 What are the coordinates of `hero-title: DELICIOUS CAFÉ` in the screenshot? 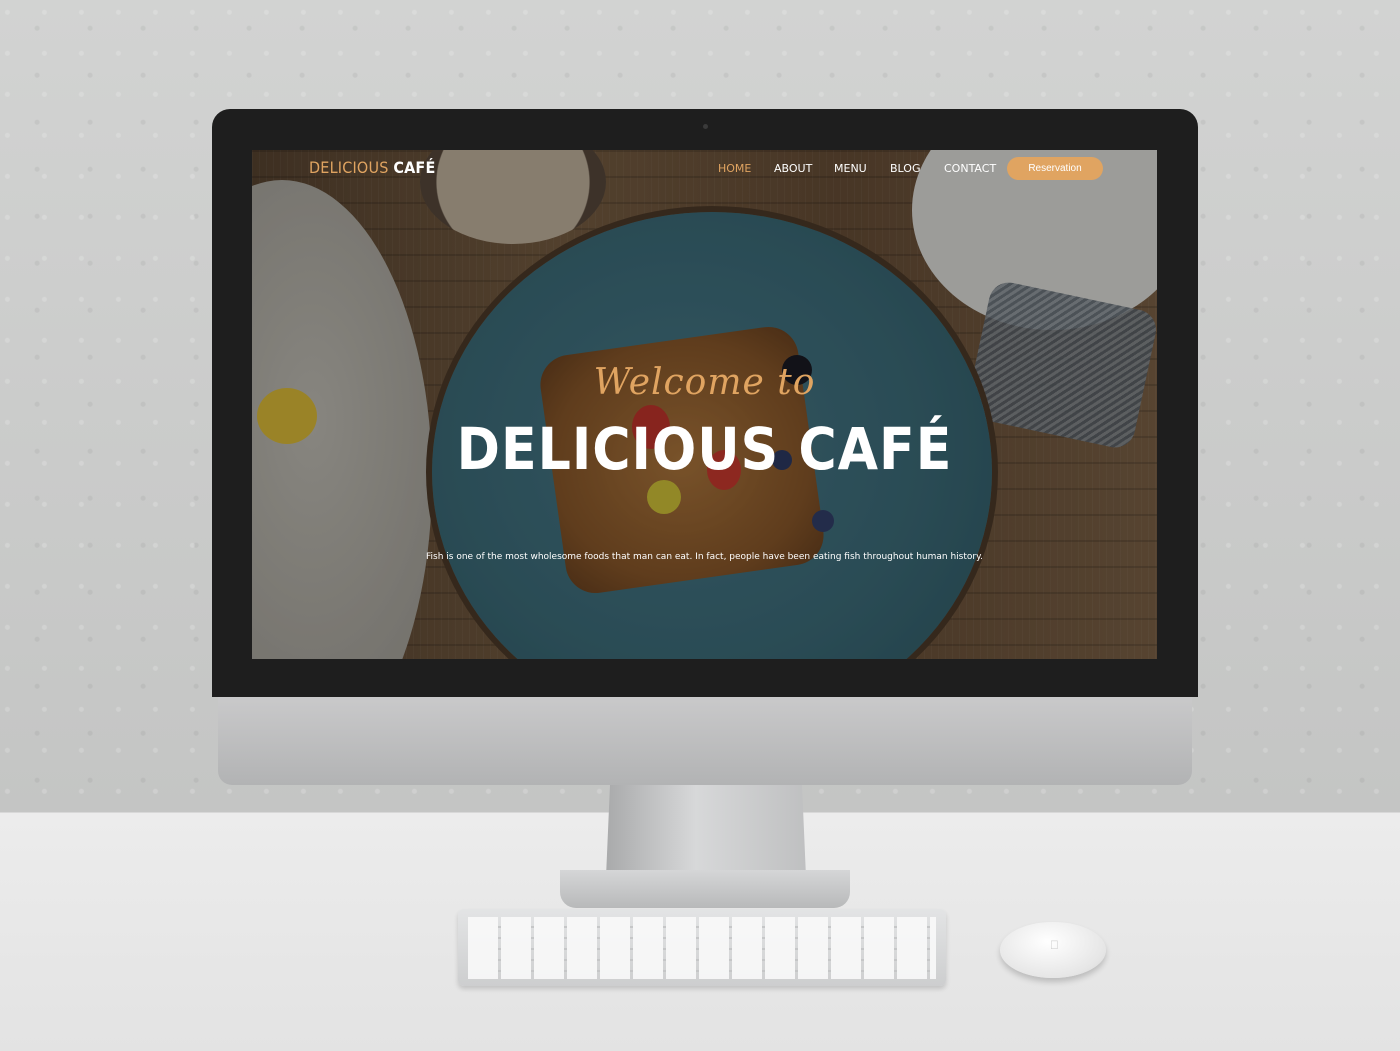 It's located at (704, 449).